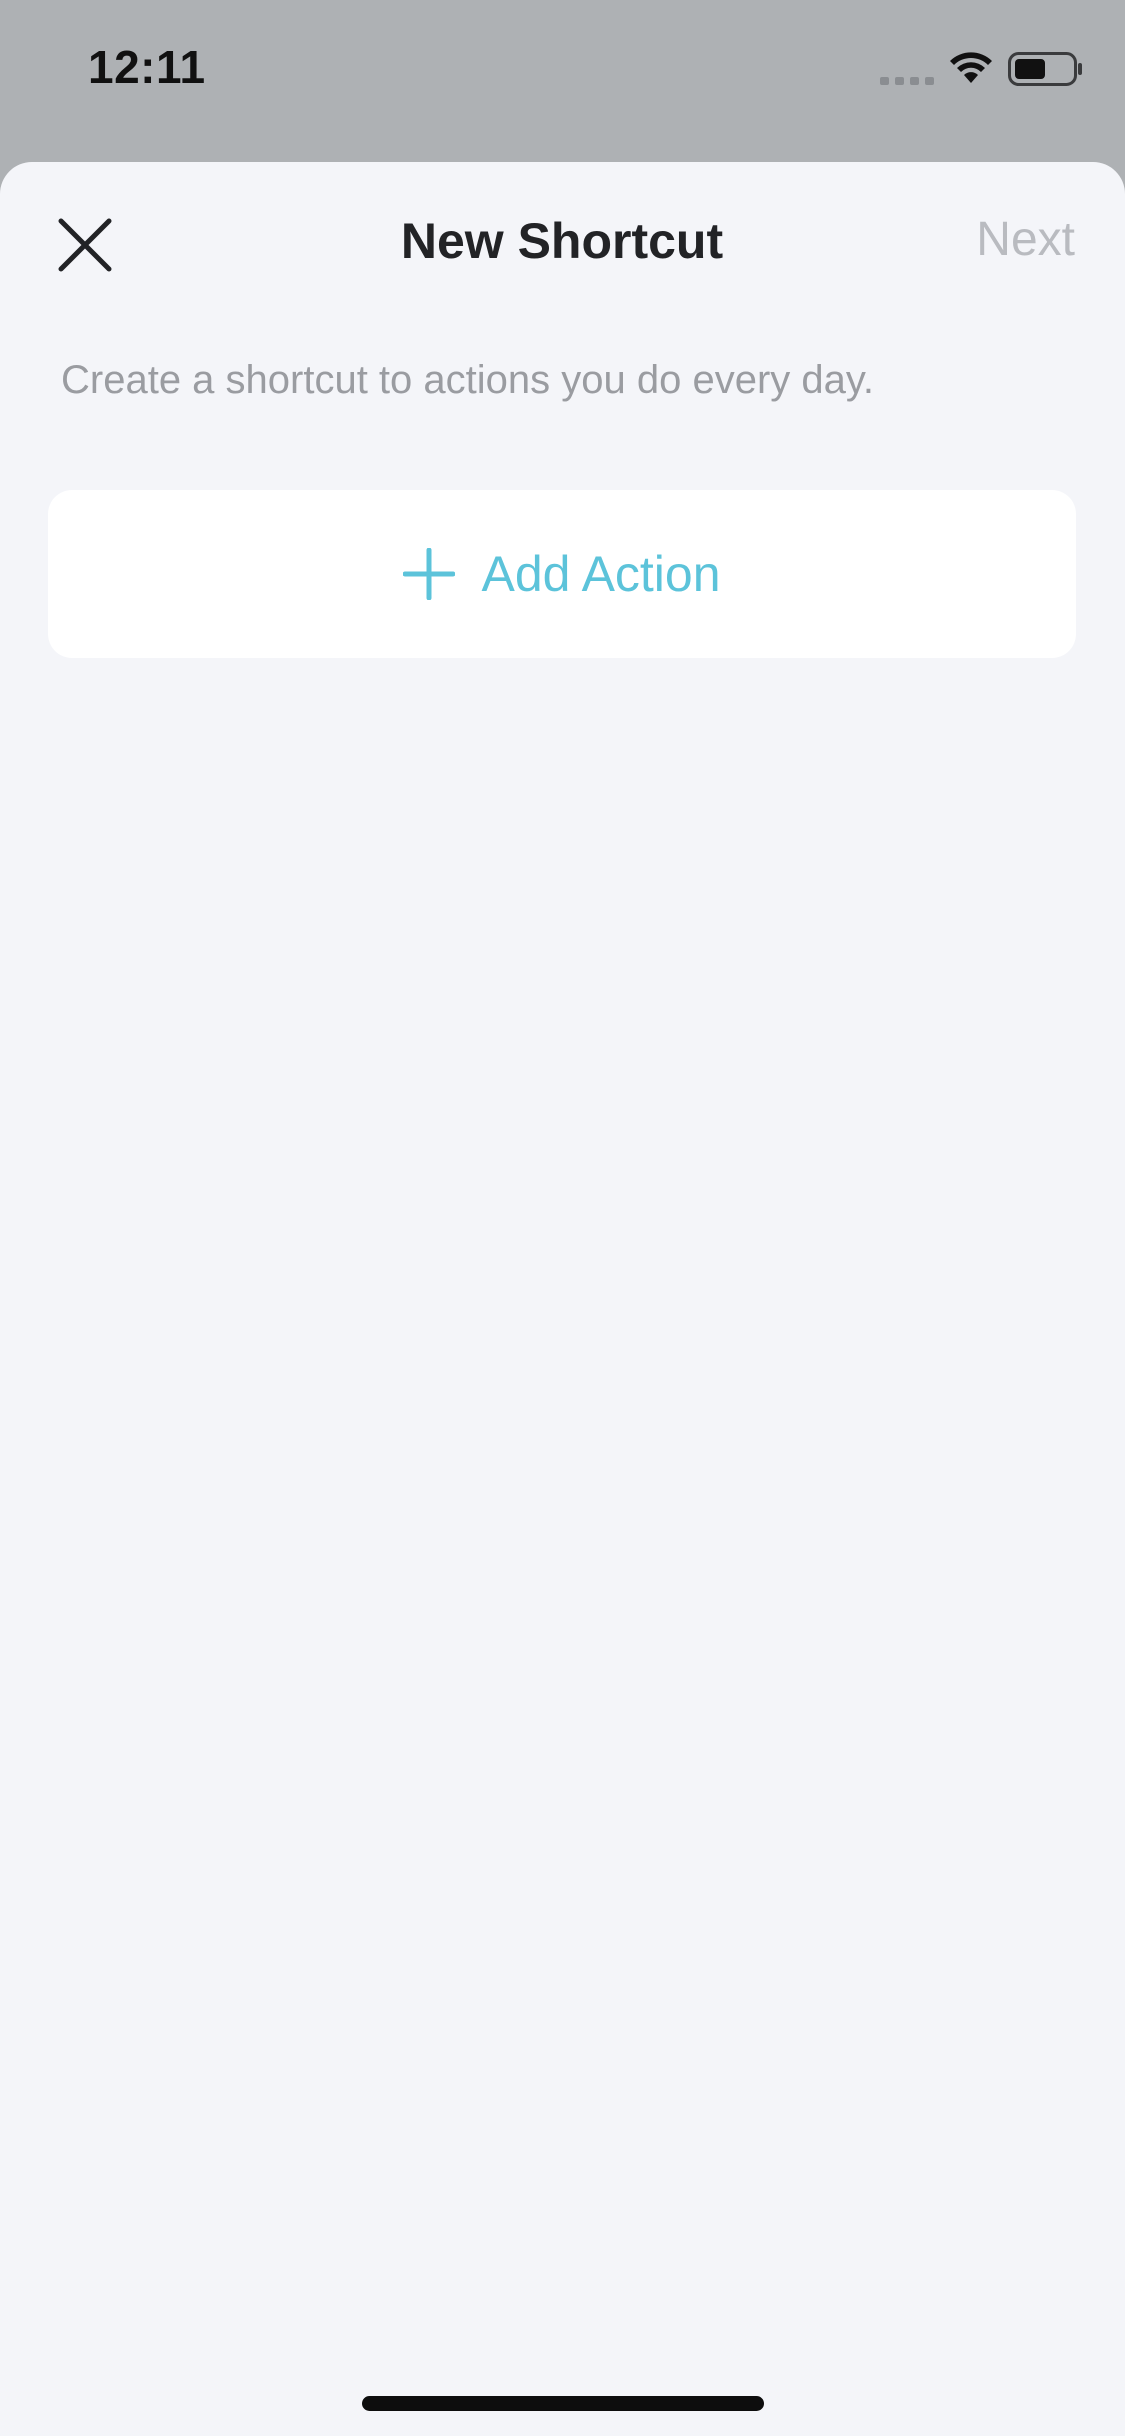 The height and width of the screenshot is (2436, 1125). What do you see at coordinates (429, 574) in the screenshot?
I see `plus-icon` at bounding box center [429, 574].